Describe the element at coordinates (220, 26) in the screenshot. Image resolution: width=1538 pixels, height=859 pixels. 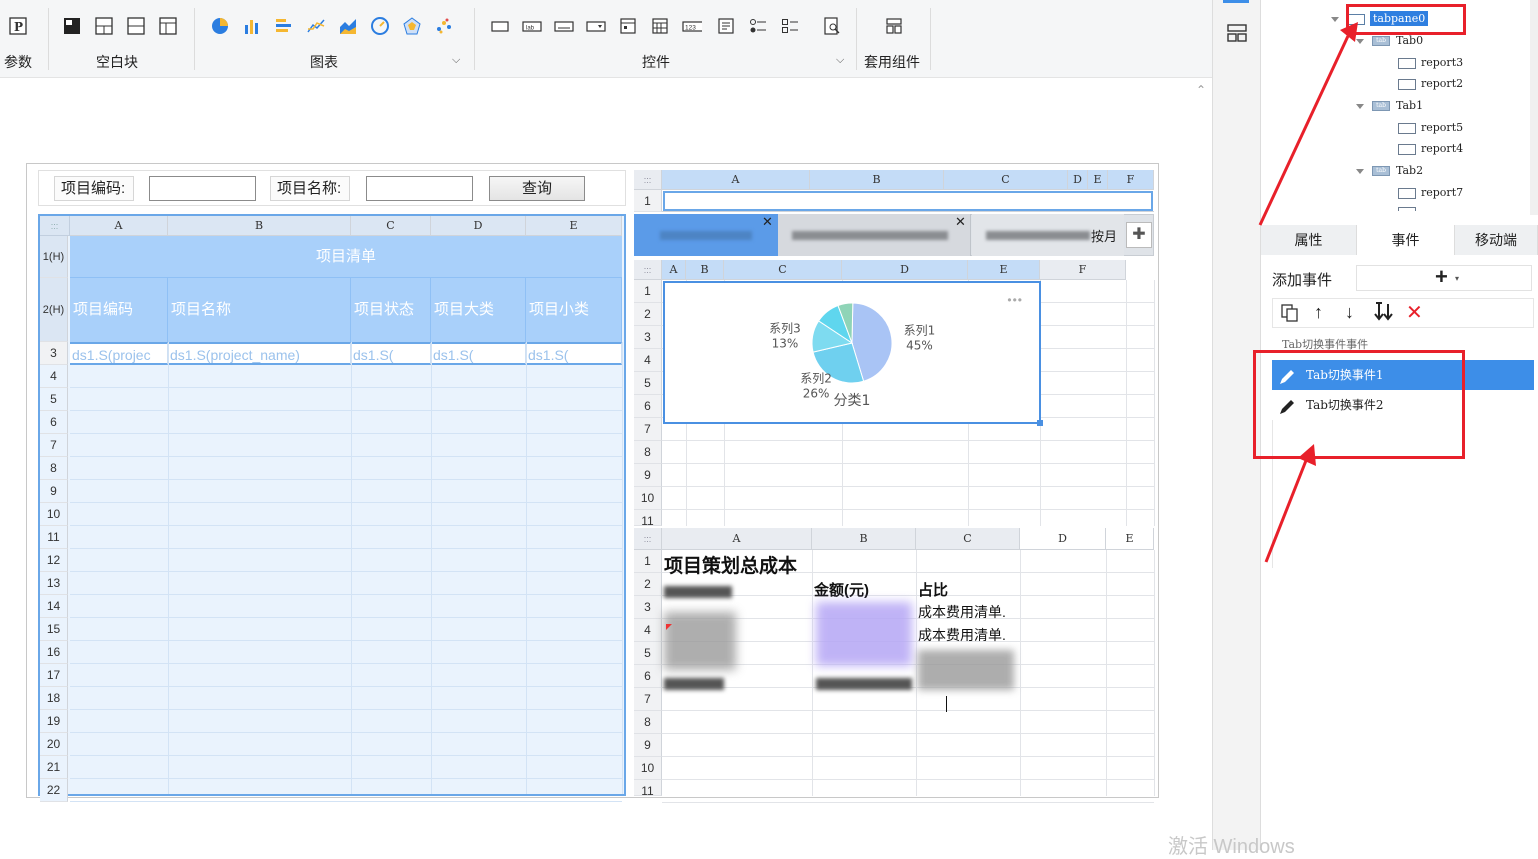
I see `pie-chart-icon` at that location.